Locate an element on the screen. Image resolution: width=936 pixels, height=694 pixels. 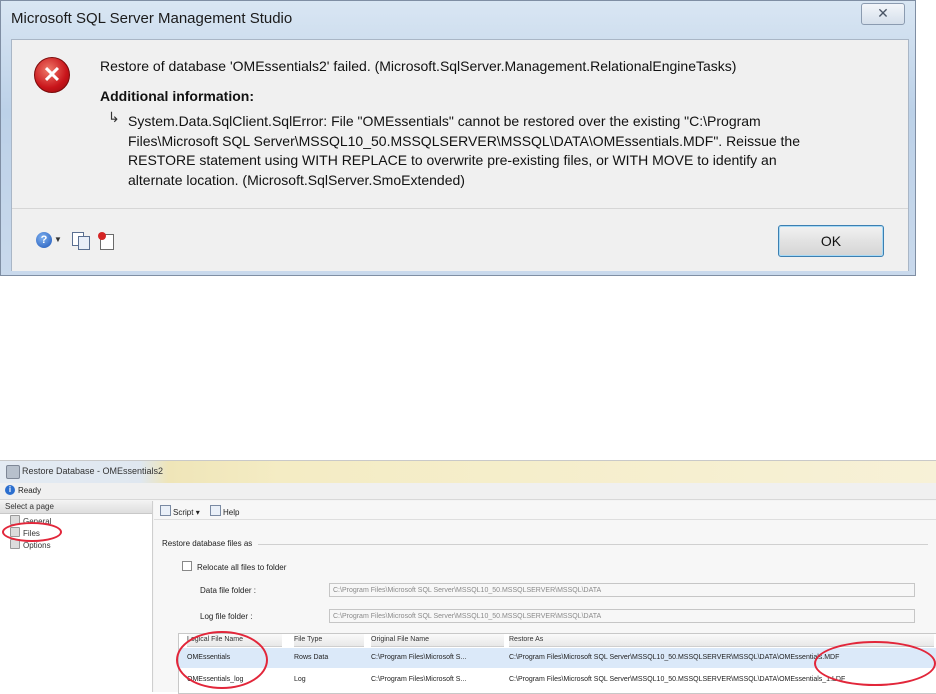
sidebar-header-label: Select a page is located at coordinates (29, 506).